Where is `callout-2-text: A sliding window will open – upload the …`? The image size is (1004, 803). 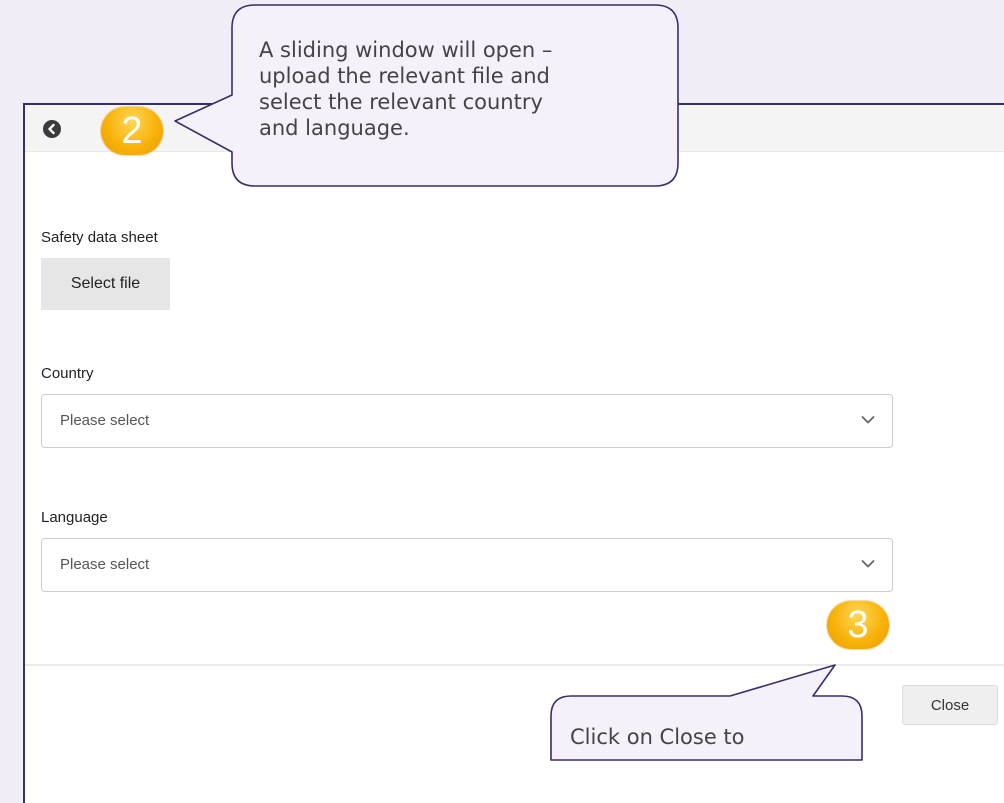 callout-2-text: A sliding window will open – upload the … is located at coordinates (406, 89).